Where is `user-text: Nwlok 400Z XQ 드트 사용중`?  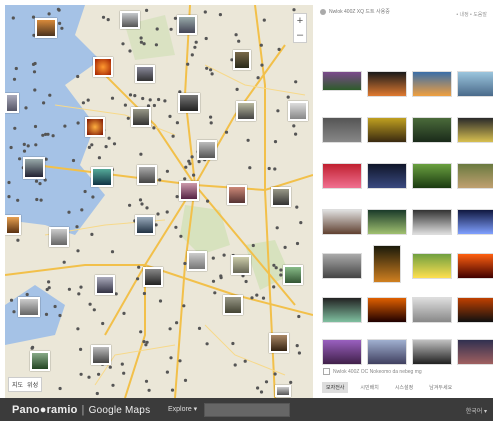
user-text: Nwlok 400Z XQ 드트 사용중 is located at coordinates (359, 11).